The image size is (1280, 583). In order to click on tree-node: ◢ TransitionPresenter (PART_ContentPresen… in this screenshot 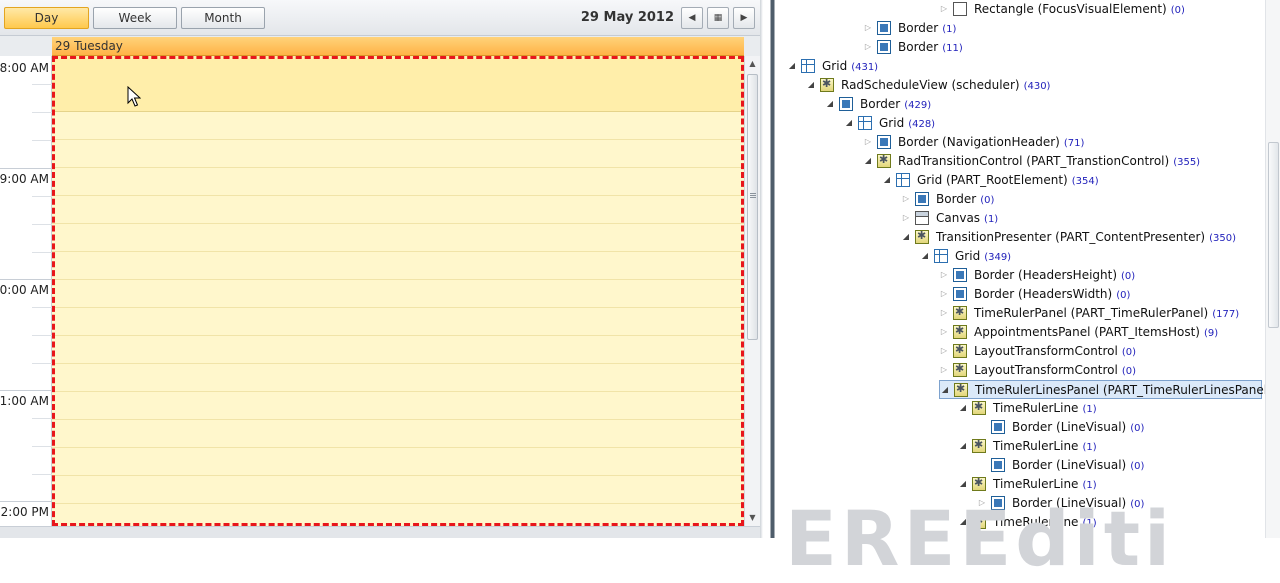, I will do `click(1078, 237)`.